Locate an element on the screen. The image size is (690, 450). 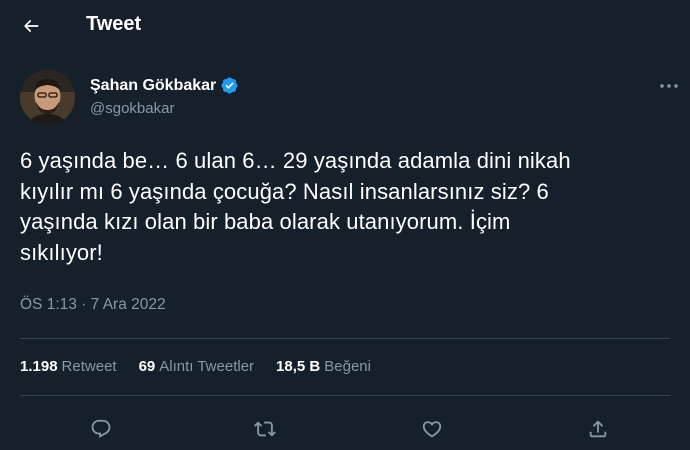
back-button is located at coordinates (31, 26).